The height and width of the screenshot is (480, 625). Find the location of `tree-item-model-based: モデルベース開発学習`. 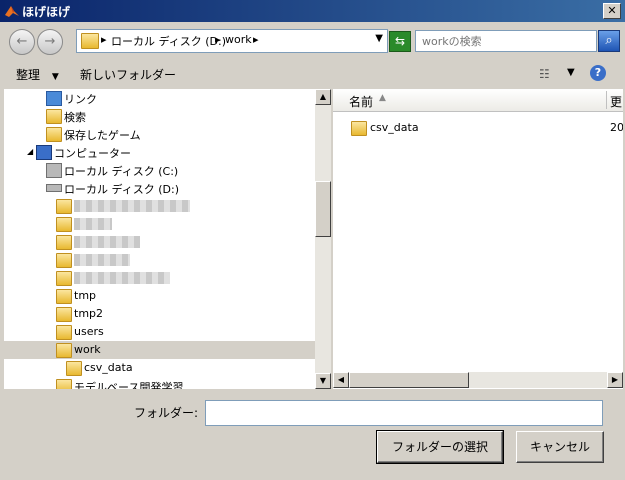

tree-item-model-based: モデルベース開発学習 is located at coordinates (159, 383).